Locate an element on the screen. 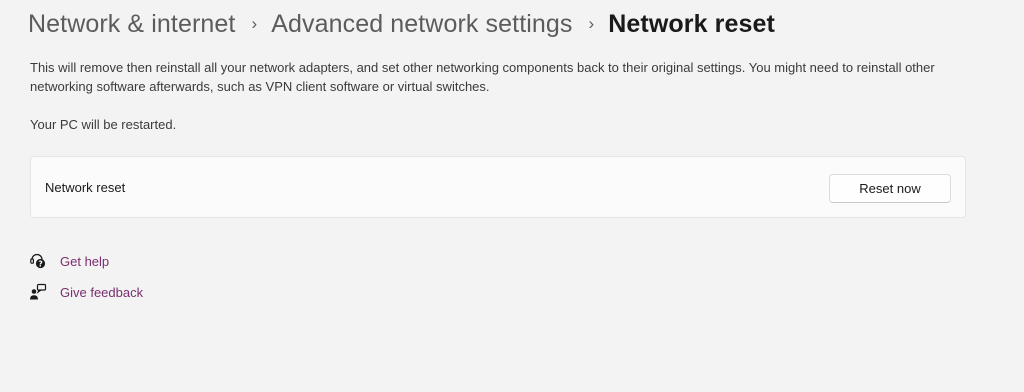 This screenshot has height=392, width=1024. restart-note: Your PC will be restarted. is located at coordinates (103, 124).